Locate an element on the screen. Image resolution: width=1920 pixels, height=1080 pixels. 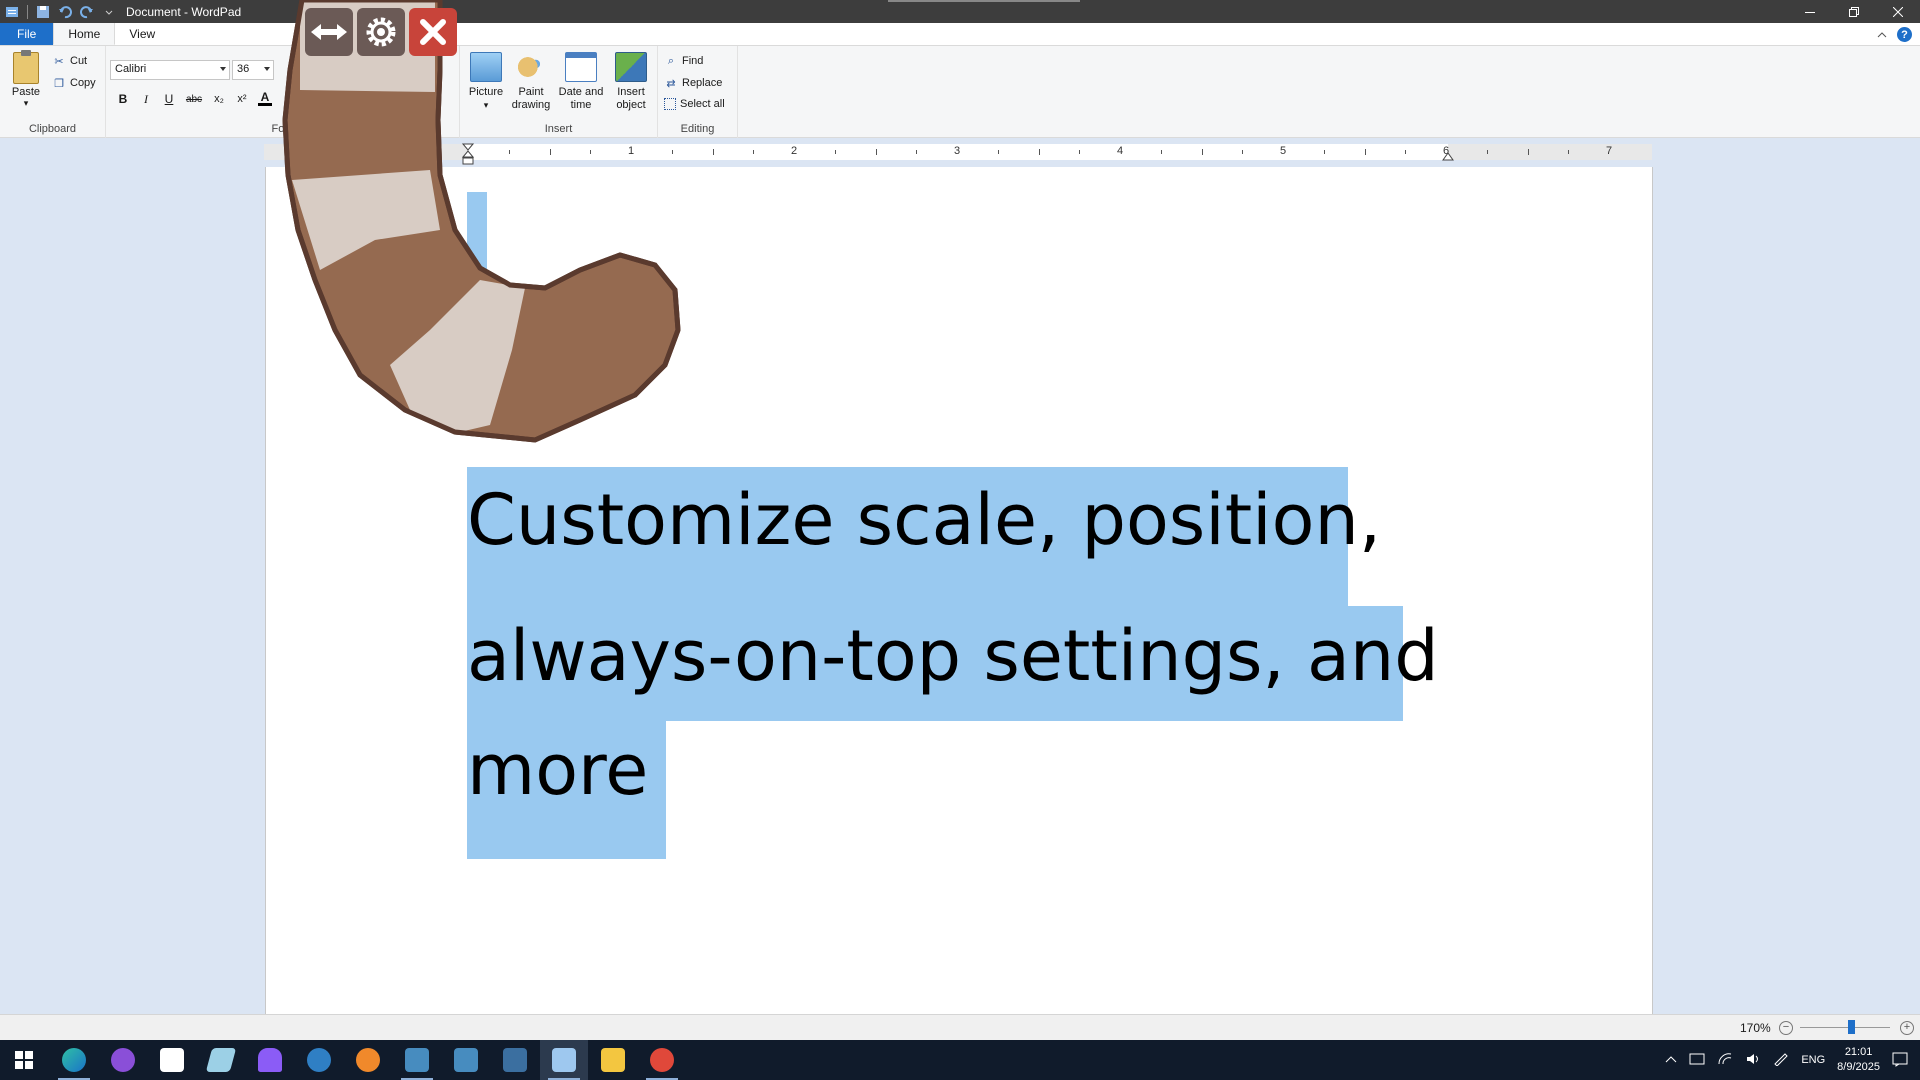
customize-qat-icon is located at coordinates (109, 12).